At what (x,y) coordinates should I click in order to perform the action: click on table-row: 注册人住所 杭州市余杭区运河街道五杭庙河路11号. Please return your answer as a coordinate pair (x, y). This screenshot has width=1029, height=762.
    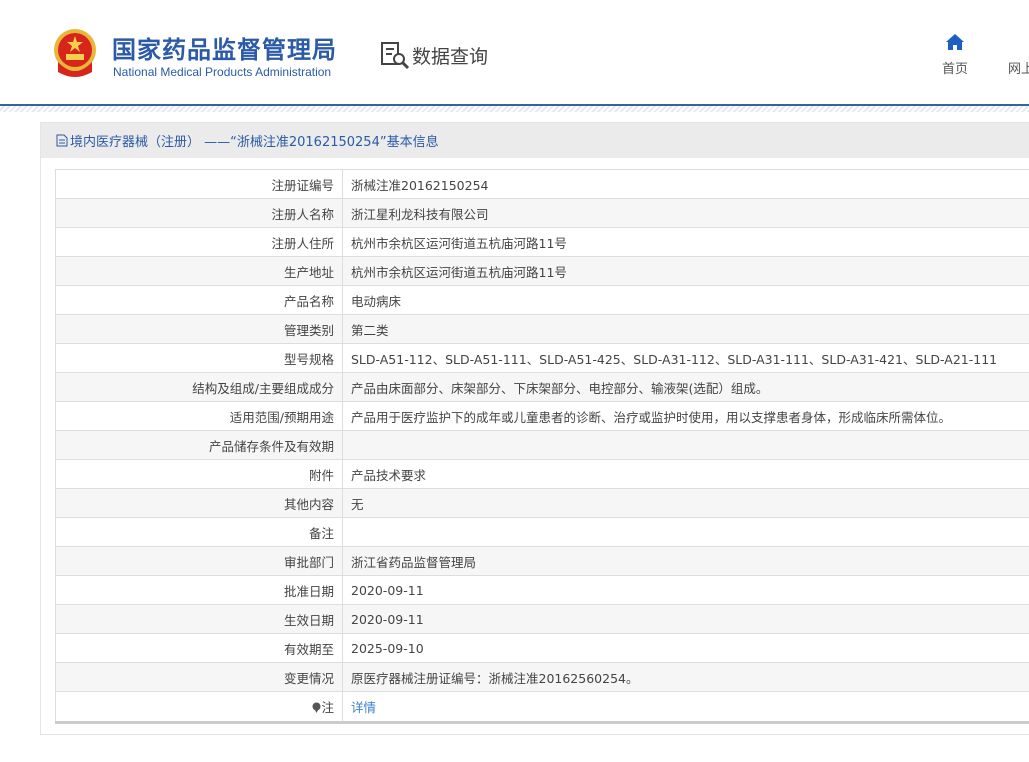
    Looking at the image, I should click on (542, 242).